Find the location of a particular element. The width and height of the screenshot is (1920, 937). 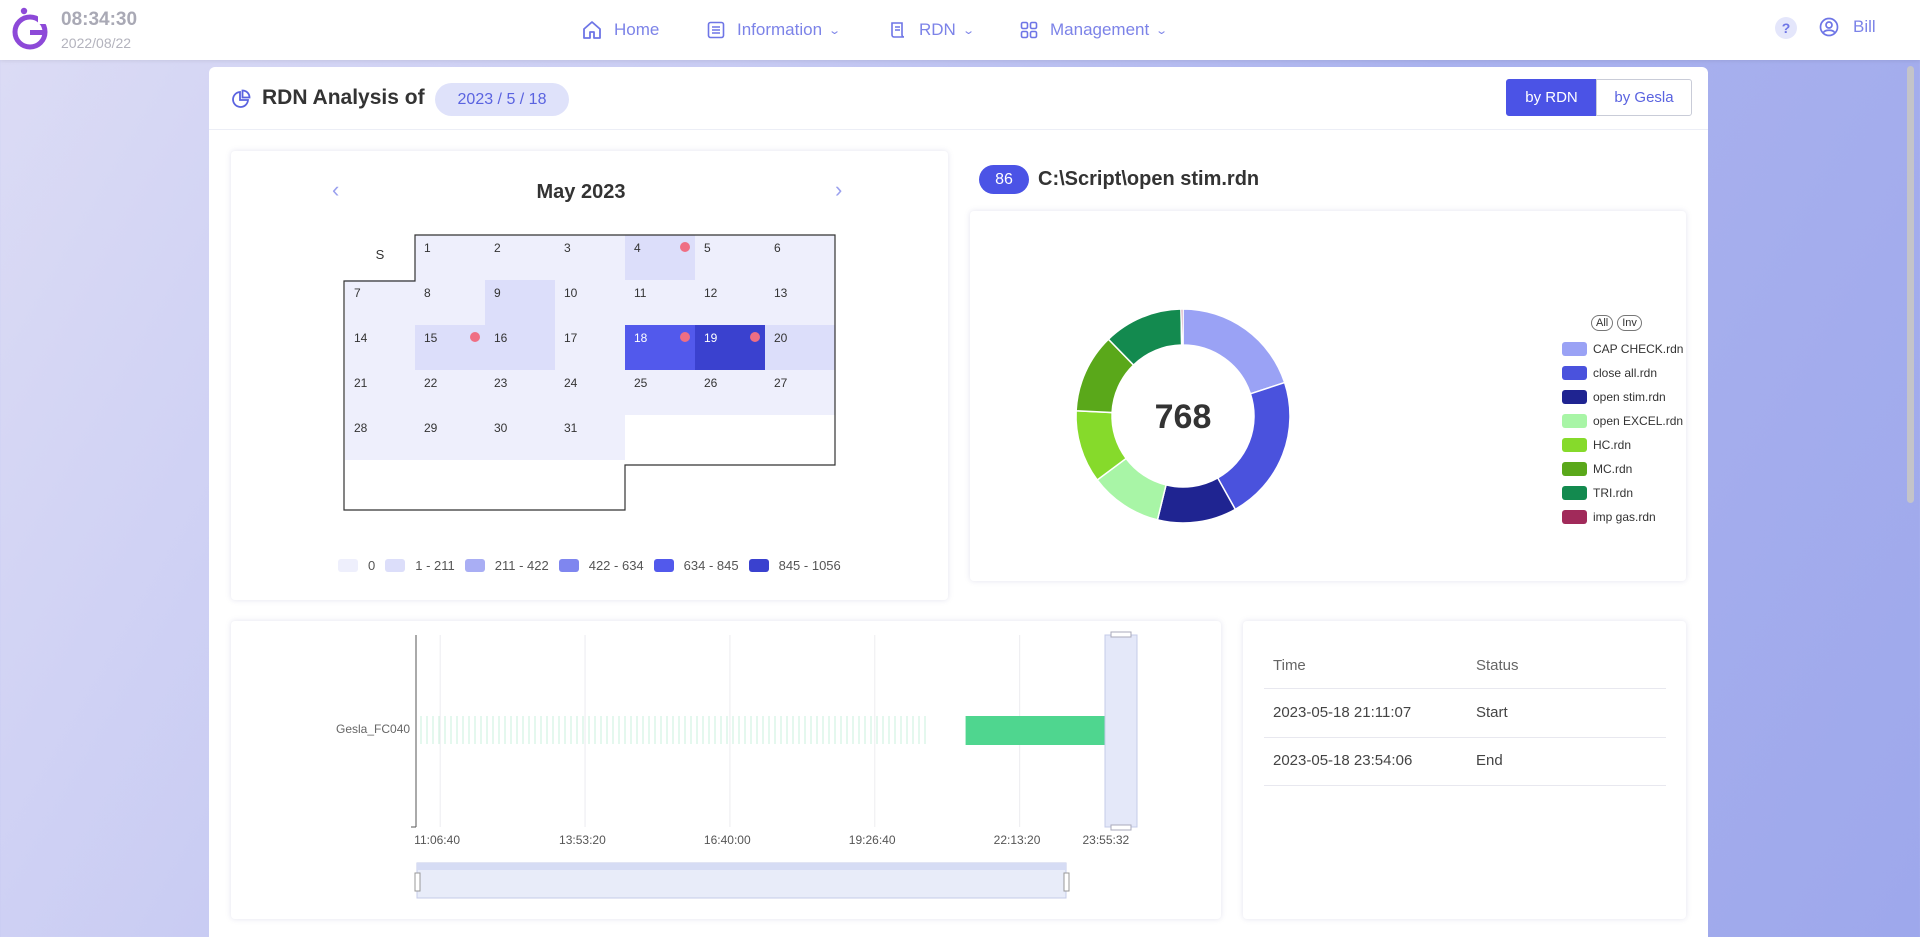

legend-label: MC.rdn is located at coordinates (1613, 469).